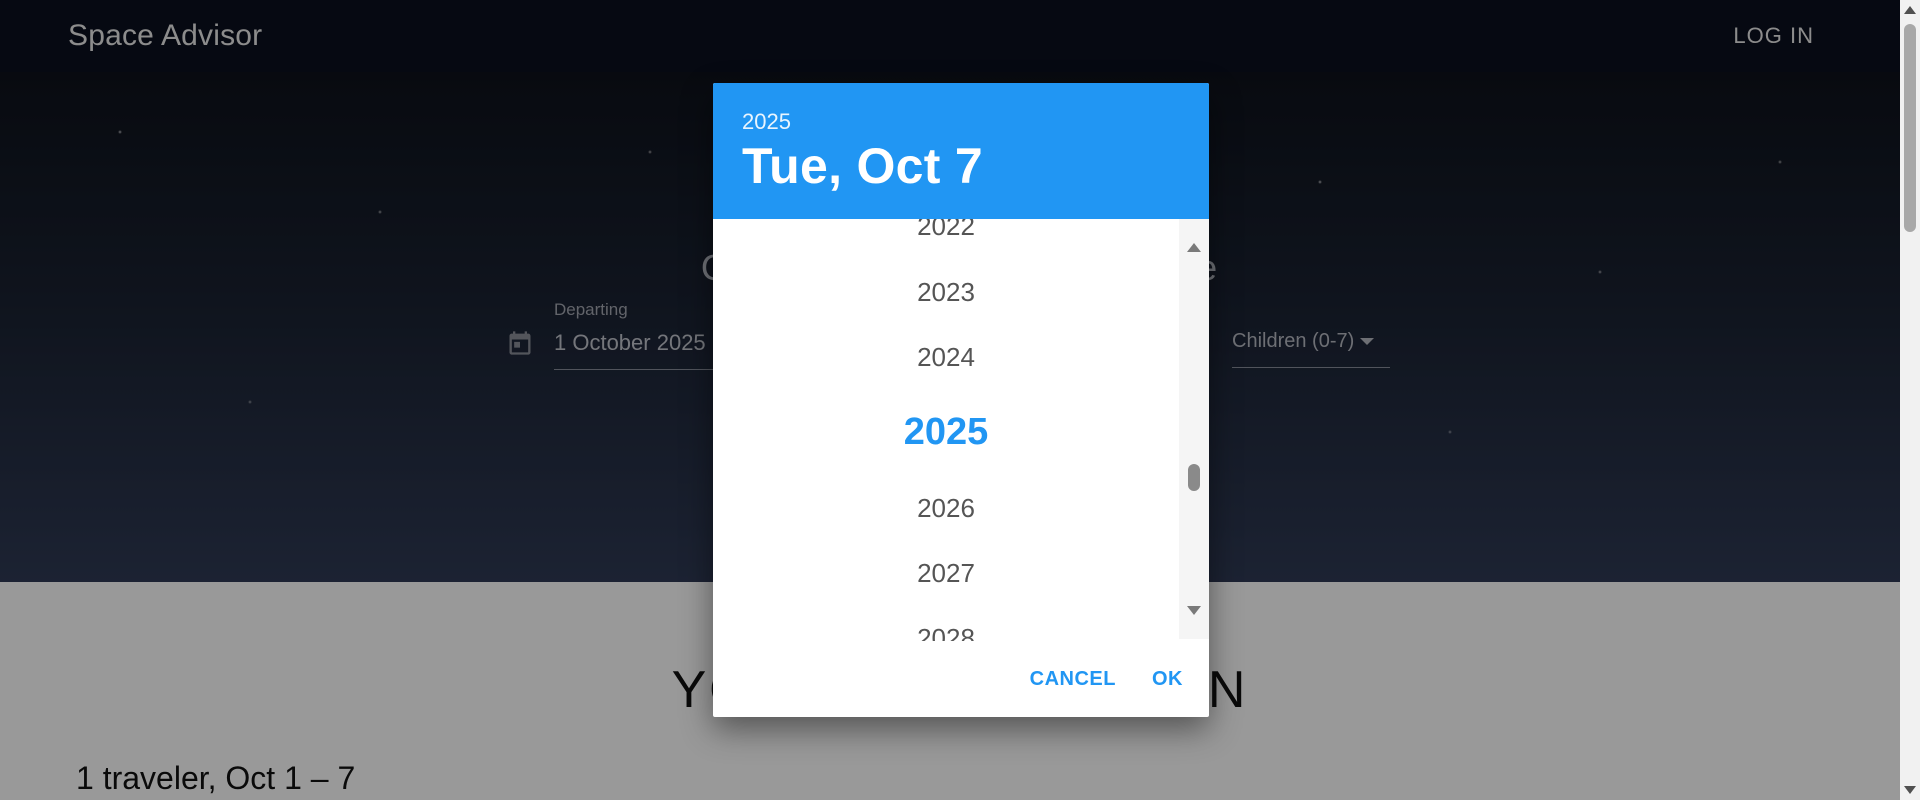 The height and width of the screenshot is (800, 1920). What do you see at coordinates (946, 292) in the screenshot?
I see `year-option: 2023` at bounding box center [946, 292].